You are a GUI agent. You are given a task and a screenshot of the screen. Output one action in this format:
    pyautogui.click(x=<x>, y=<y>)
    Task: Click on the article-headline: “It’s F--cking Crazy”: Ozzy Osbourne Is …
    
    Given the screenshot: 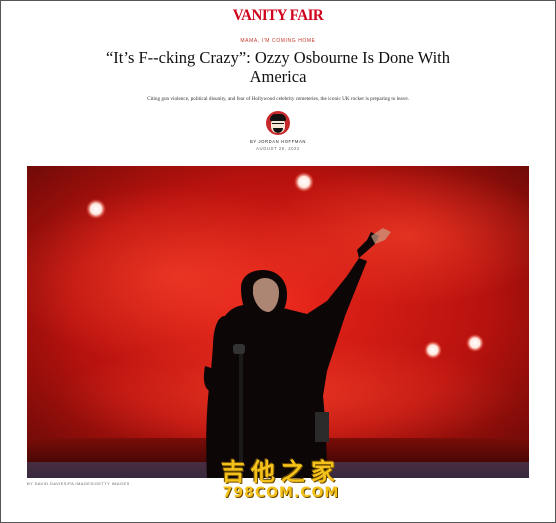 What is the action you would take?
    pyautogui.click(x=278, y=67)
    